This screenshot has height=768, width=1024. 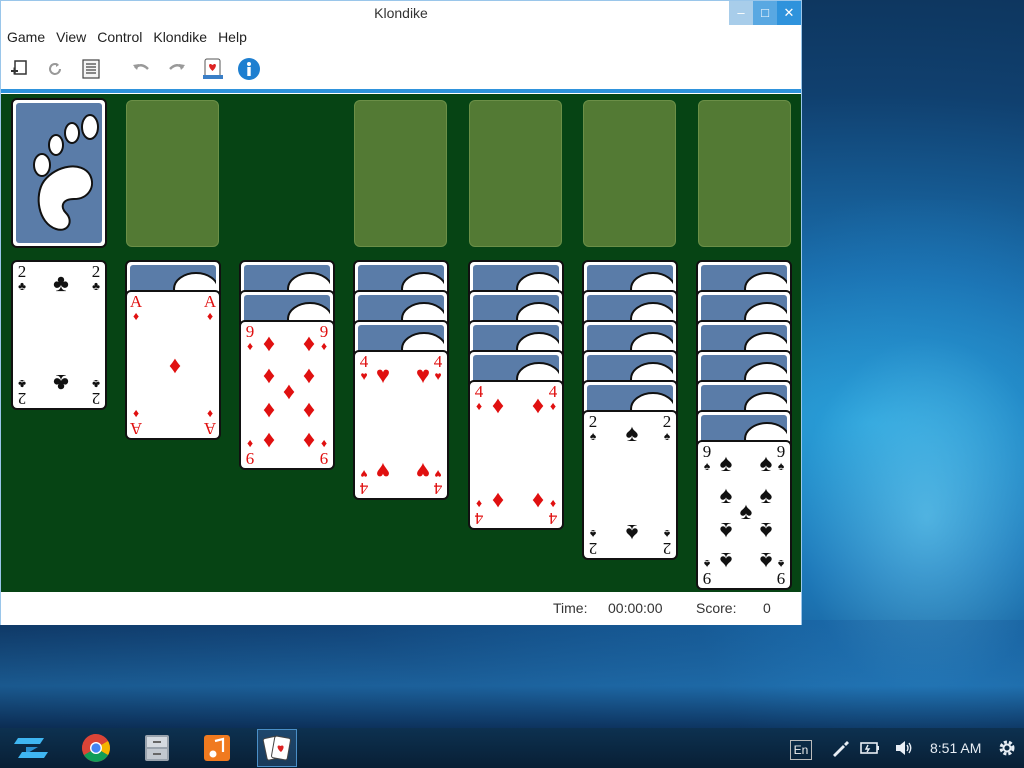 I want to click on card-pip: ♣, so click(x=61, y=283).